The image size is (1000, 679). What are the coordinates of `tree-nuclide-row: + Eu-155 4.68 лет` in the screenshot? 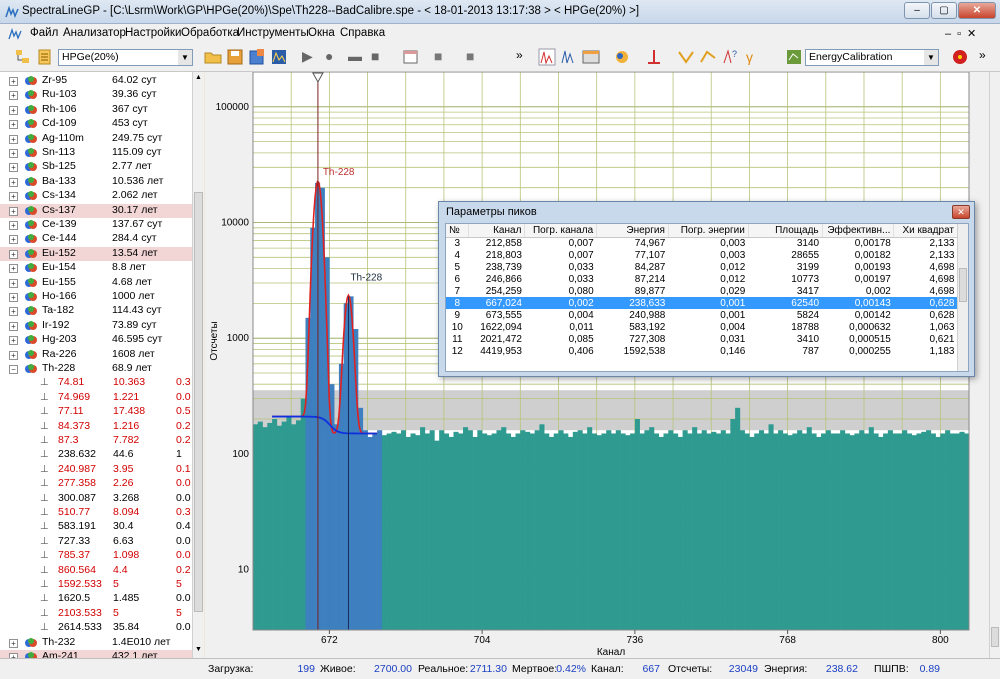 It's located at (96, 283).